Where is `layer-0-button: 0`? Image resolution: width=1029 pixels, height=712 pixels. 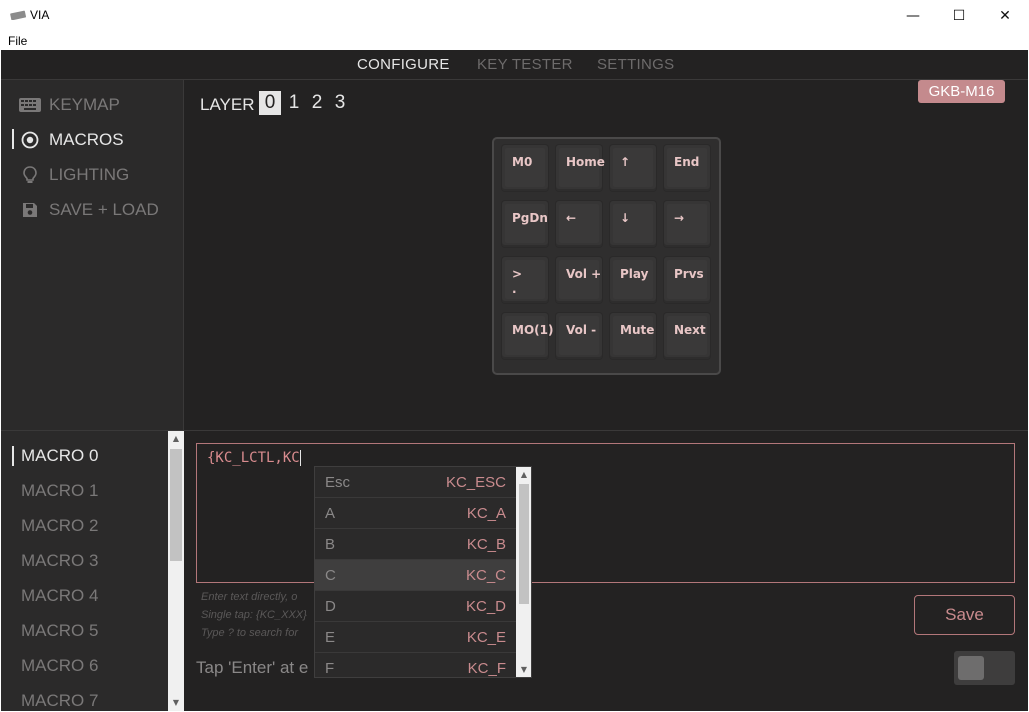 layer-0-button: 0 is located at coordinates (270, 103).